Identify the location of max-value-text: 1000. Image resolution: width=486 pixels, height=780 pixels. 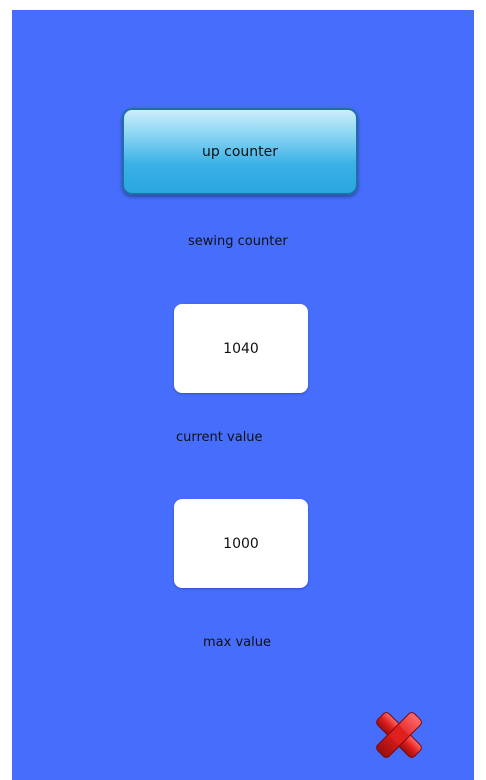
(241, 543).